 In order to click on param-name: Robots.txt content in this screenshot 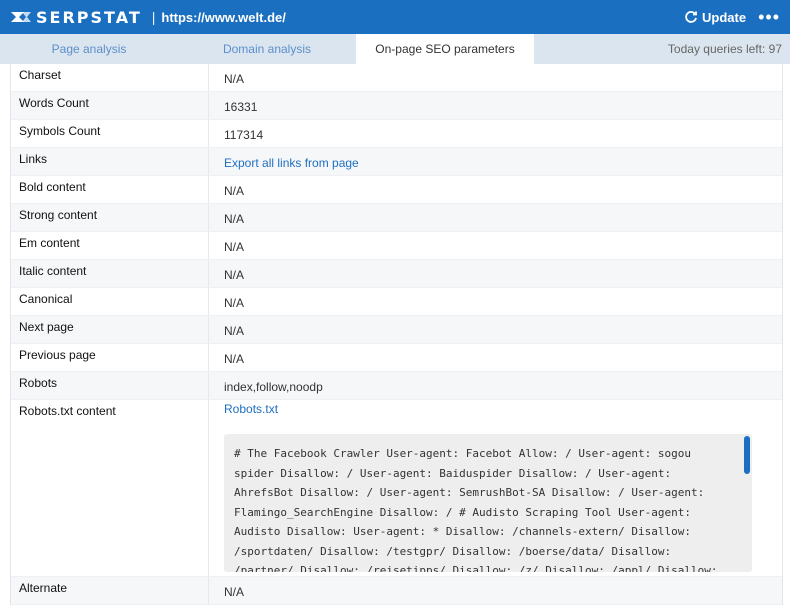, I will do `click(110, 488)`.